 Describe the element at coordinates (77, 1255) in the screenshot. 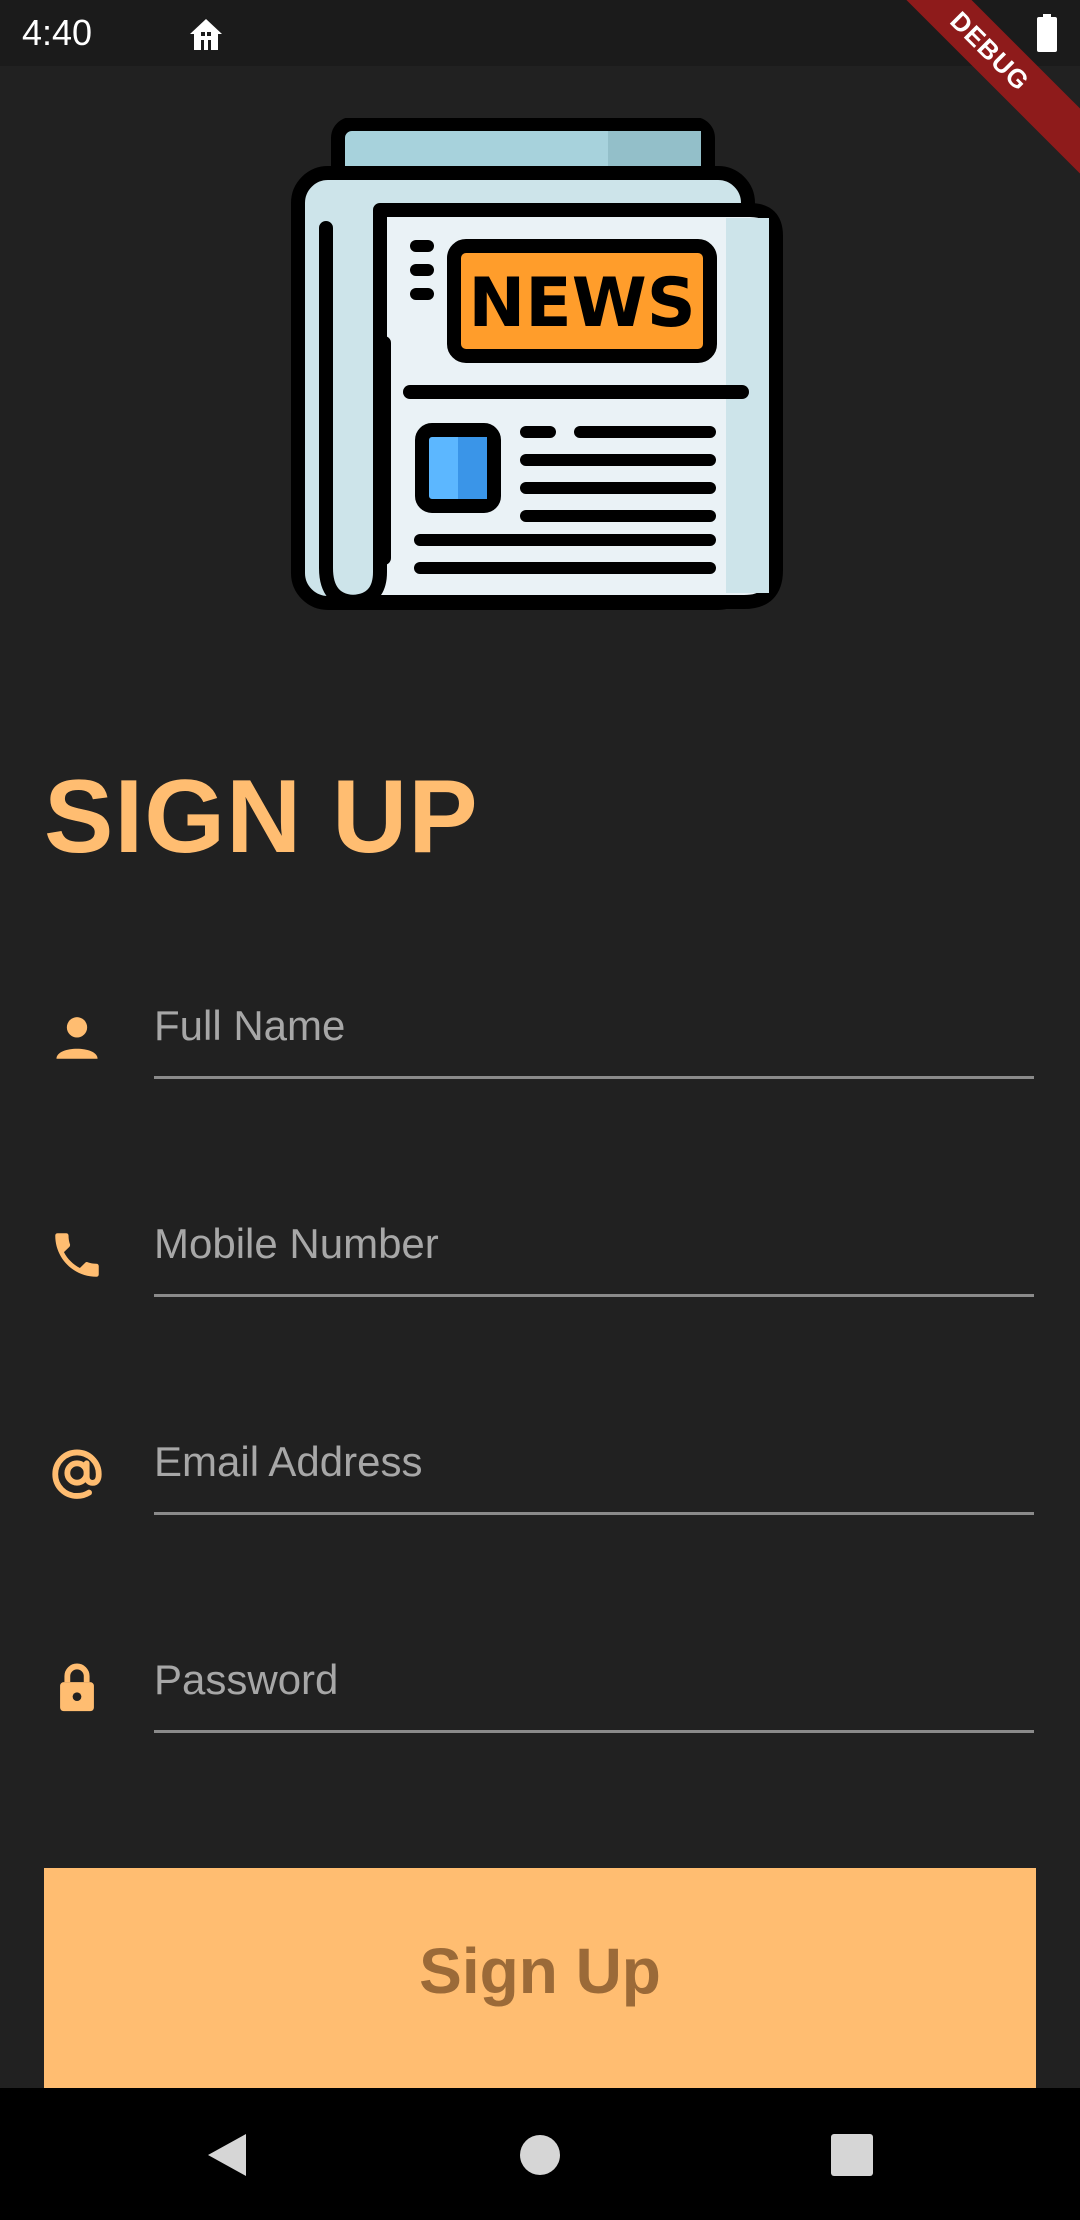

I see `phone-icon` at that location.